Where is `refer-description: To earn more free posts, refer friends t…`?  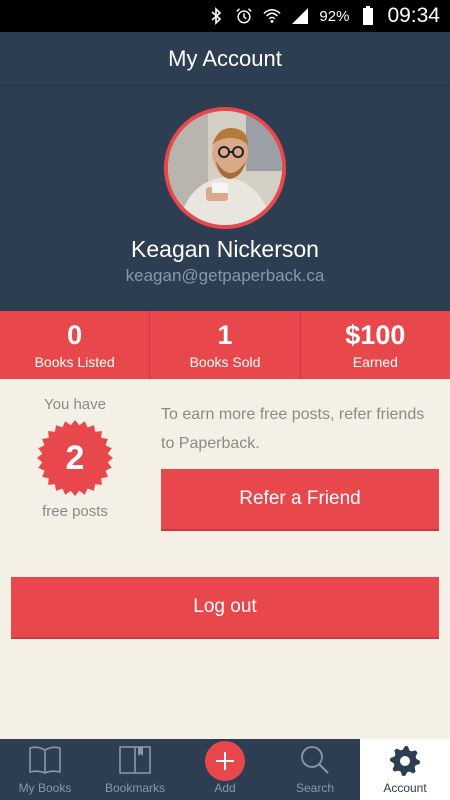 refer-description: To earn more free posts, refer friends t… is located at coordinates (293, 429).